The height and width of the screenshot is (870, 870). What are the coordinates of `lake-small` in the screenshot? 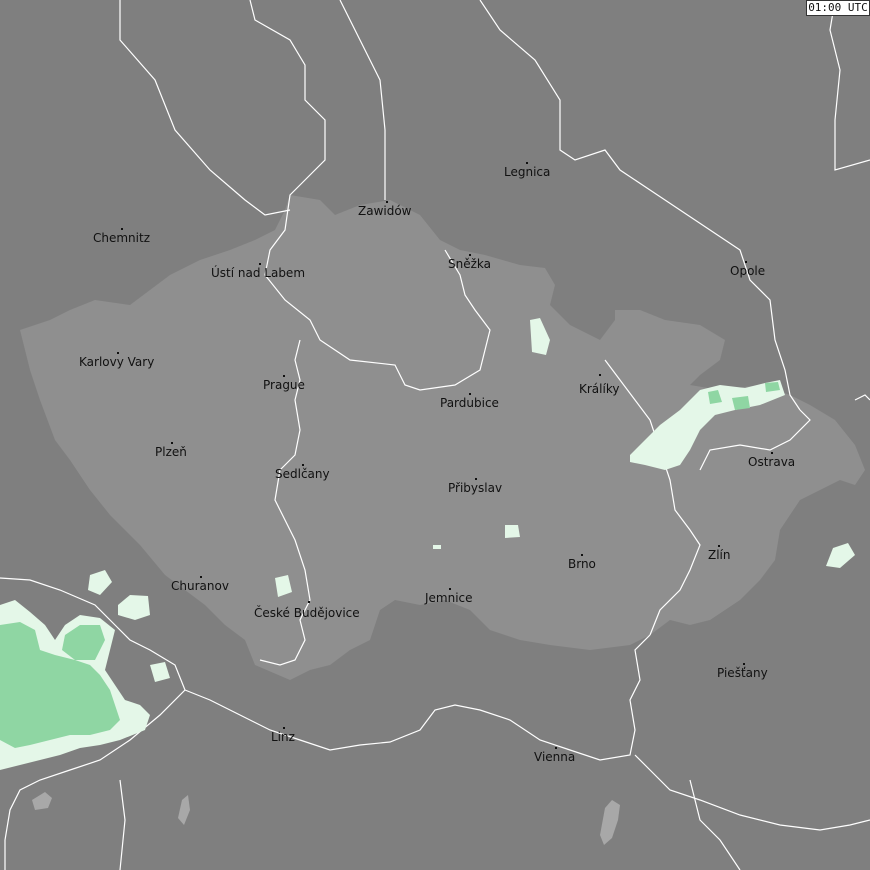 It's located at (184, 810).